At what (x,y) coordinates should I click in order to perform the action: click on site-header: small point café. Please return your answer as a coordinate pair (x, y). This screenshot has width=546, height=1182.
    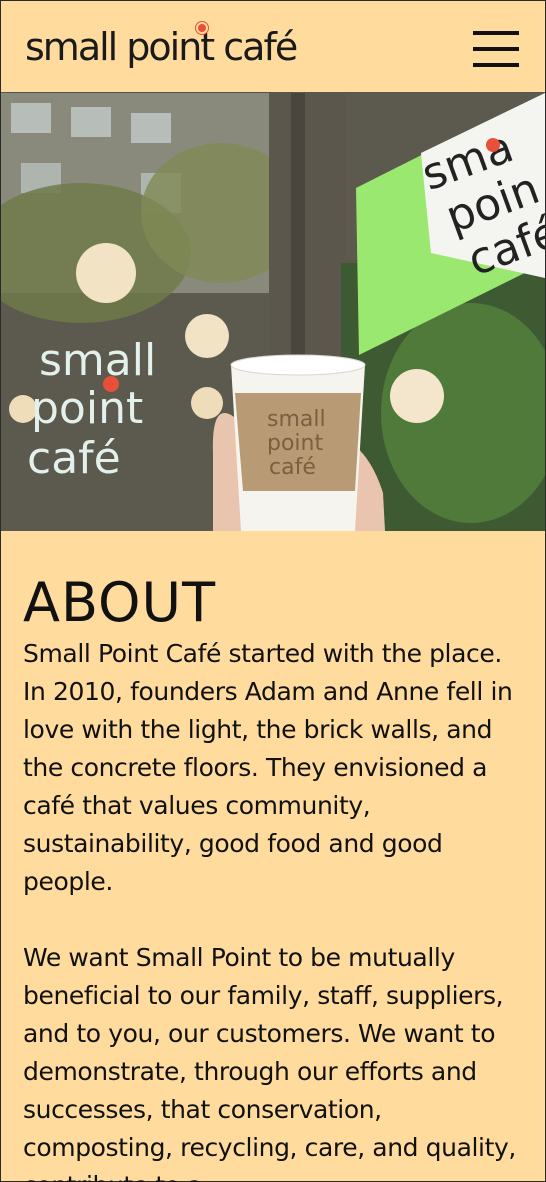
    Looking at the image, I should click on (273, 47).